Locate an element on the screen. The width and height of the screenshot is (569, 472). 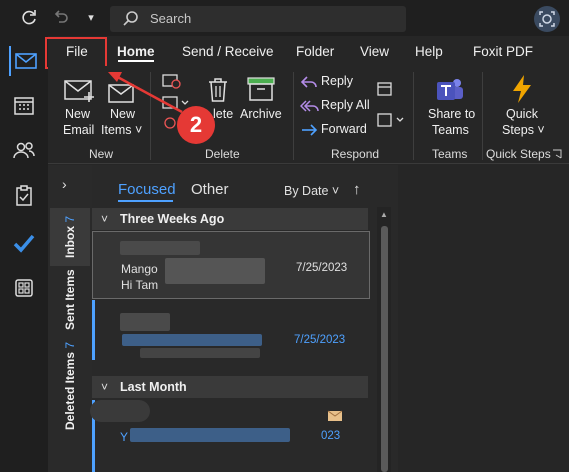
new-email-label-1: New is located at coordinates (78, 114).